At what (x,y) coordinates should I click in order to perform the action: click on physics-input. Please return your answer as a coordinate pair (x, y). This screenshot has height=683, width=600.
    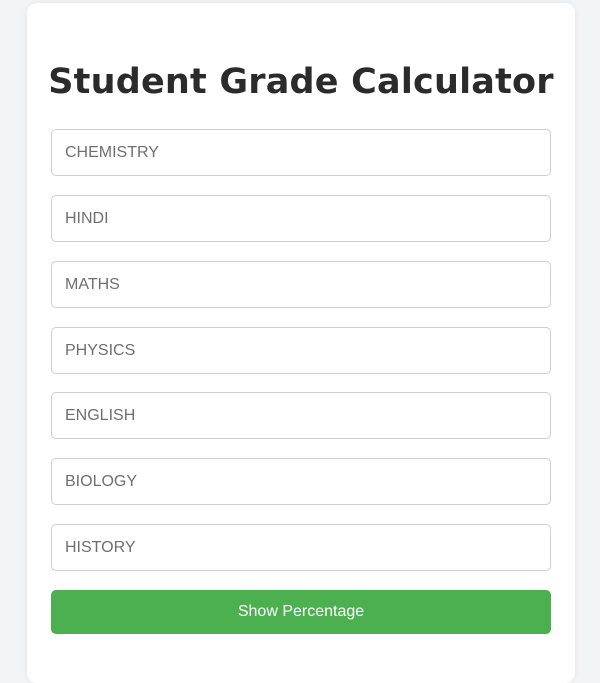
    Looking at the image, I should click on (301, 350).